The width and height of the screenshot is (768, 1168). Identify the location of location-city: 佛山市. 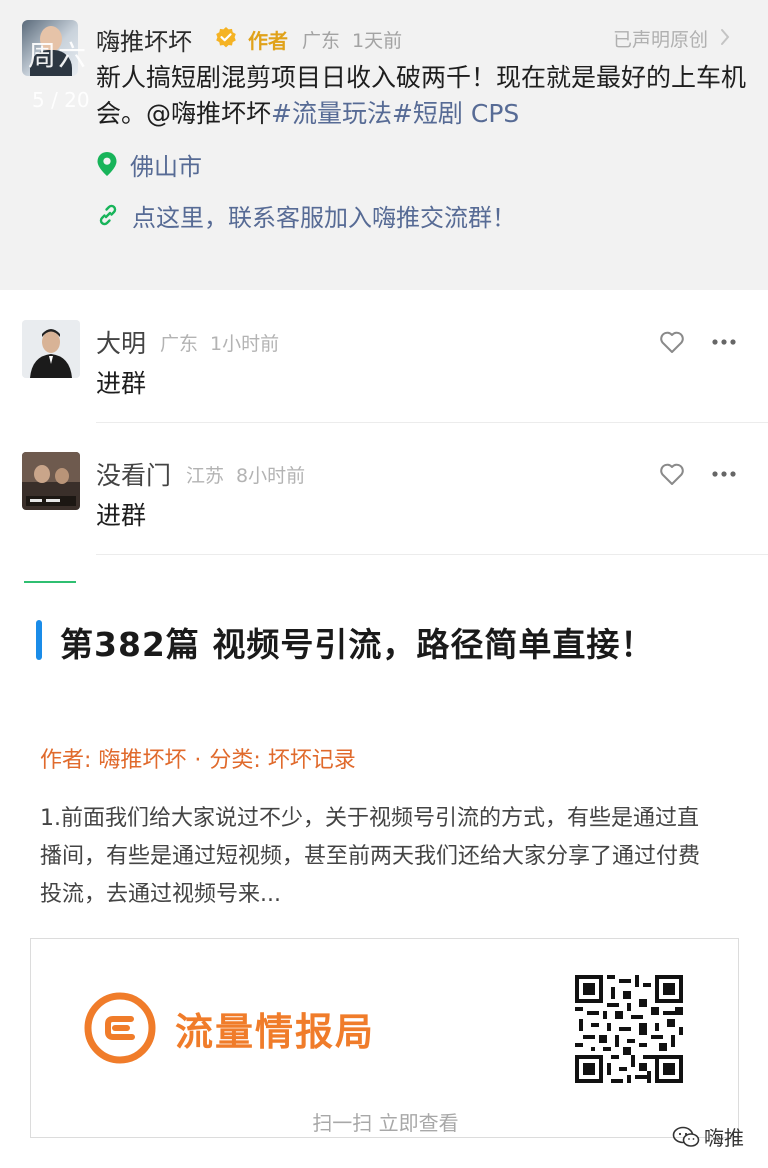
(166, 166).